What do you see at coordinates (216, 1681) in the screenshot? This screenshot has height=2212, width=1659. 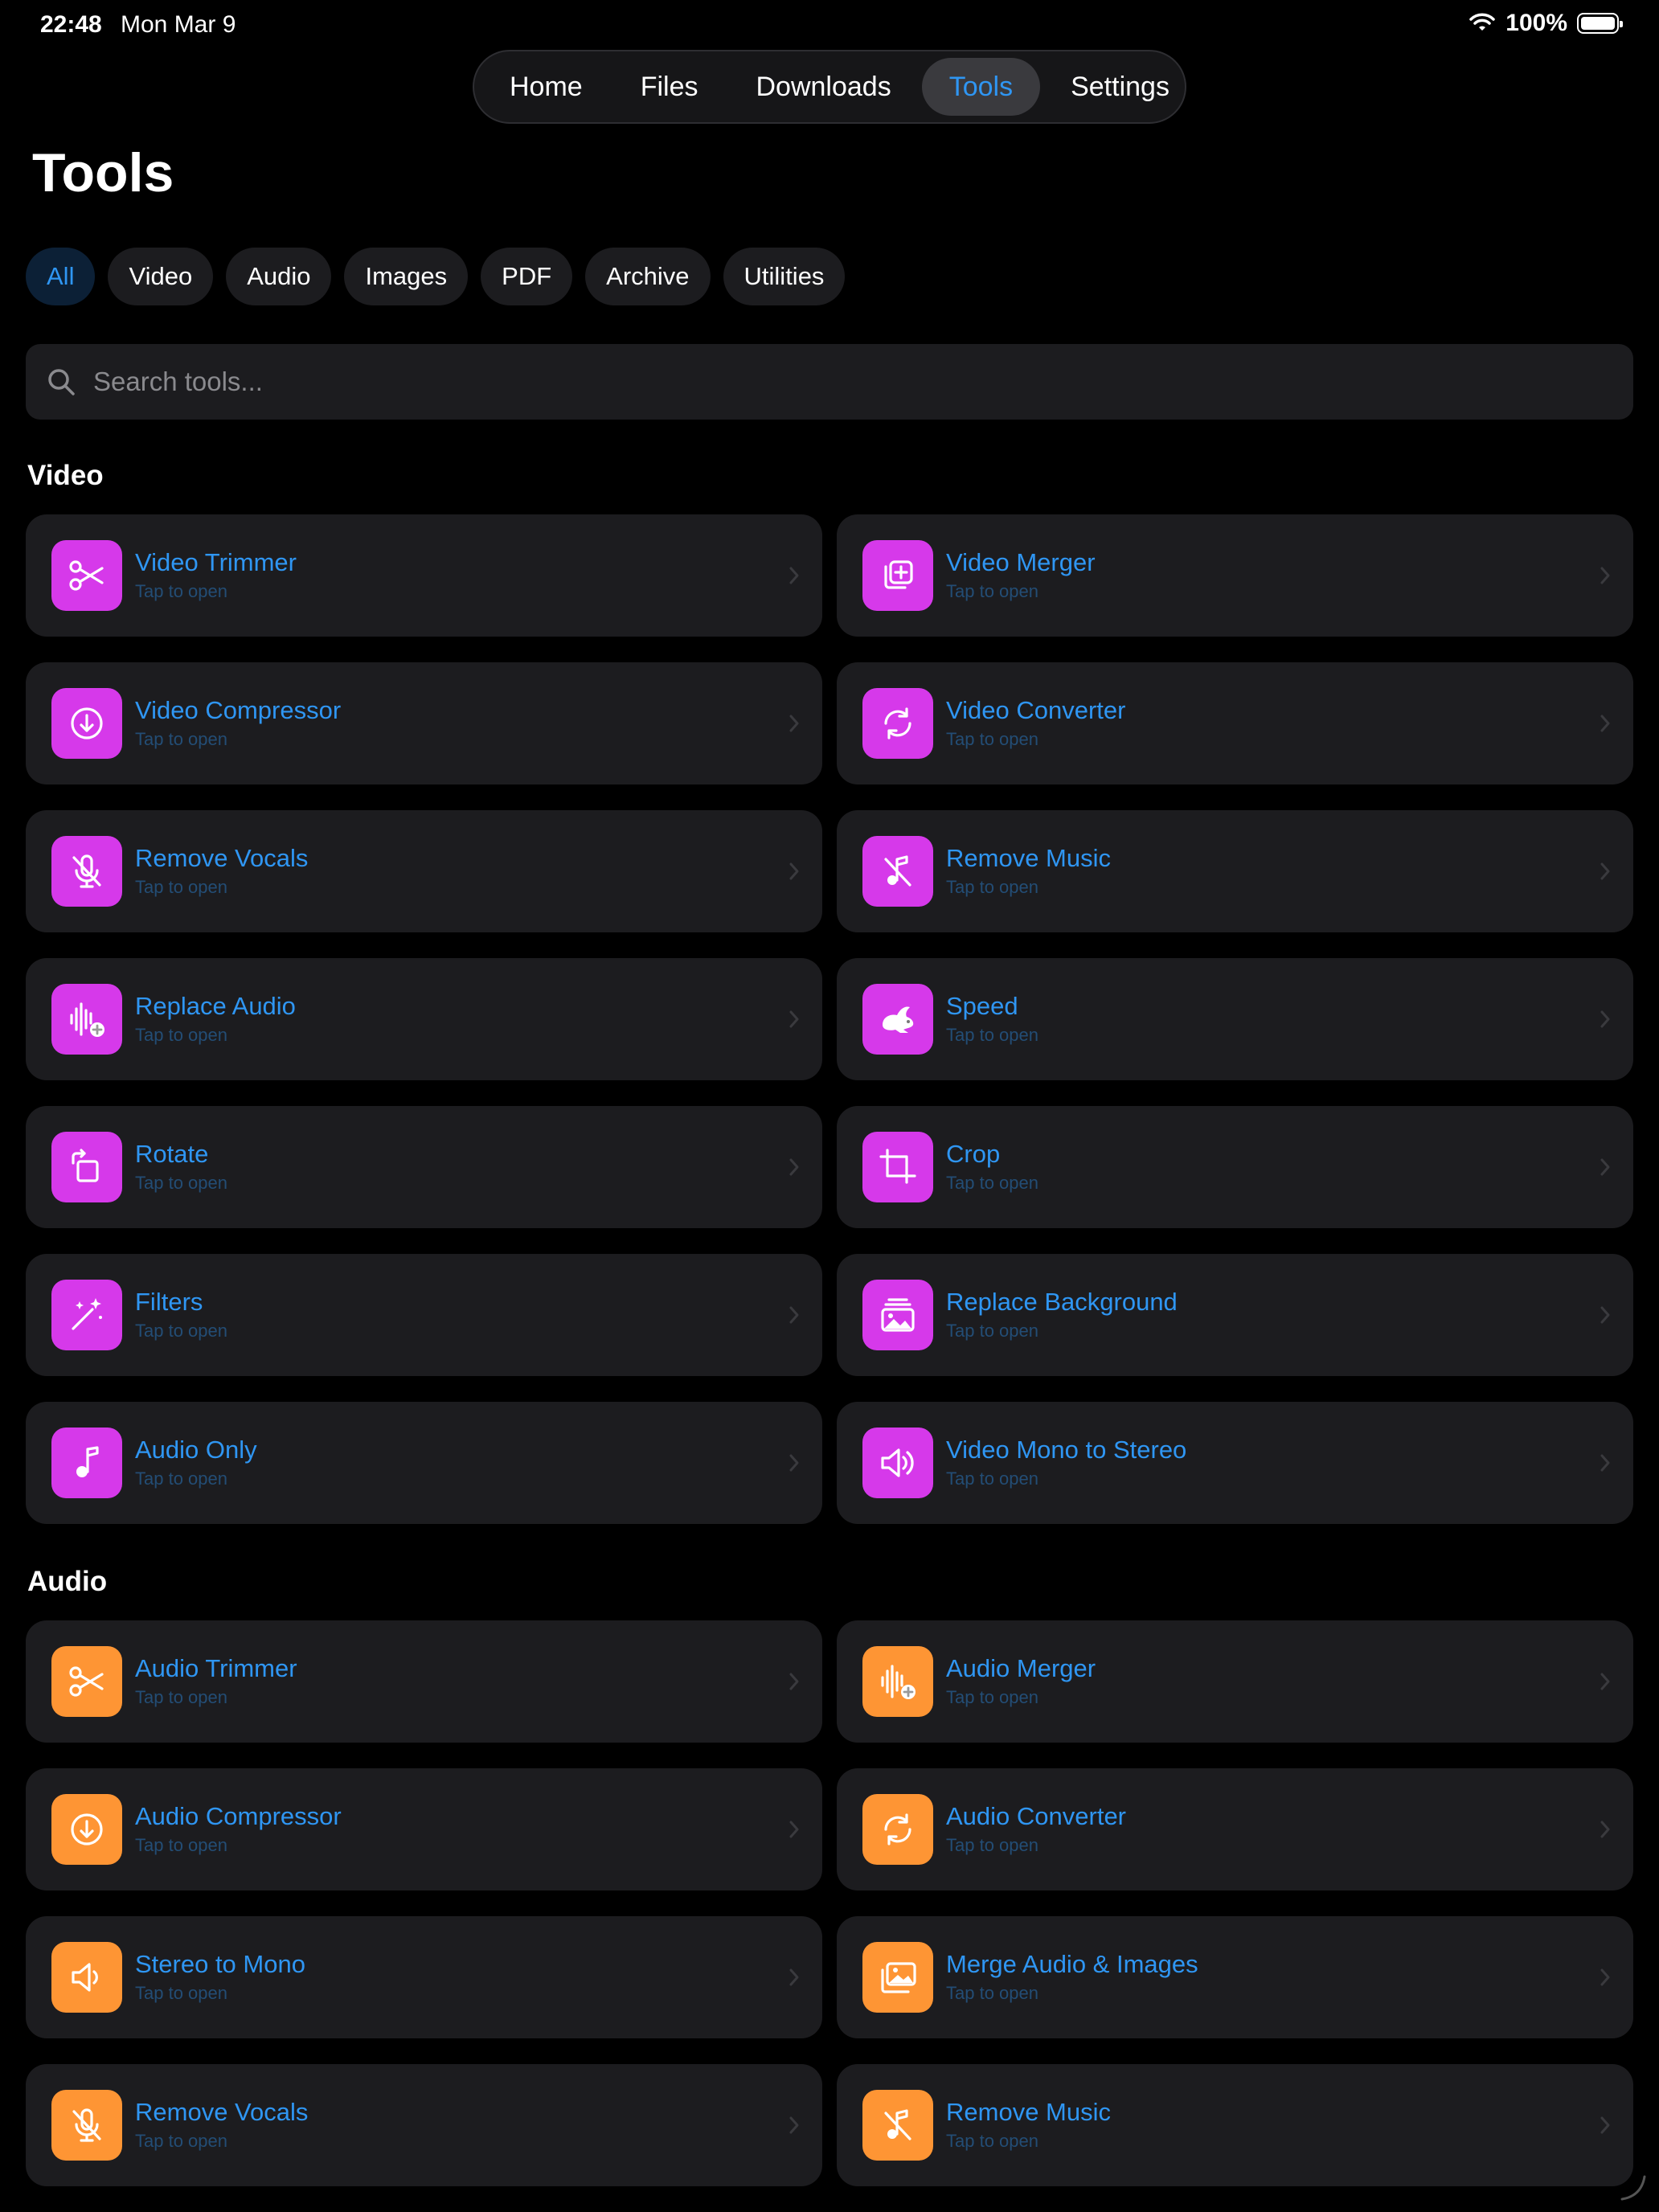 I see `tool-card-text: Audio Trimmer Tap to open` at bounding box center [216, 1681].